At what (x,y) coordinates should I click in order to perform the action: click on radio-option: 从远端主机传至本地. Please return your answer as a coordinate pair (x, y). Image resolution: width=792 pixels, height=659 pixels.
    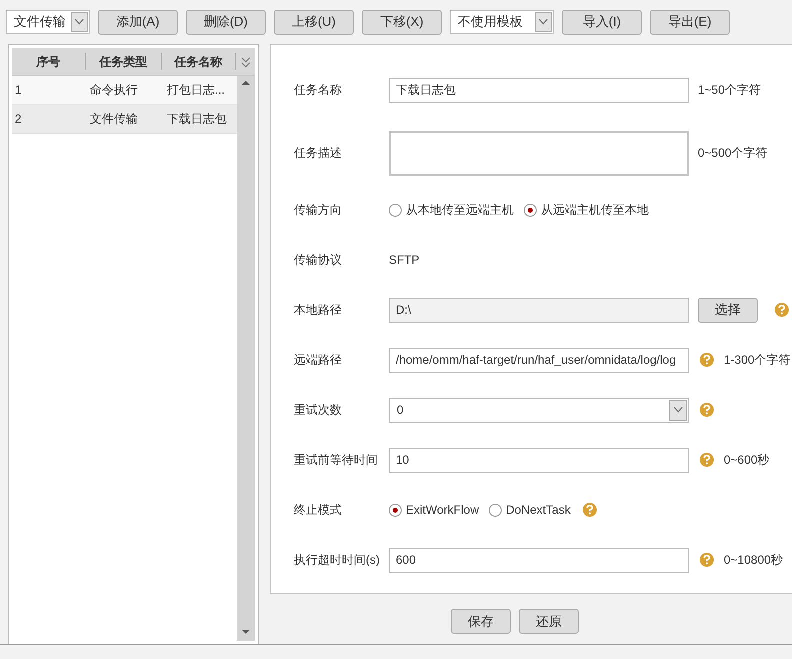
    Looking at the image, I should click on (586, 210).